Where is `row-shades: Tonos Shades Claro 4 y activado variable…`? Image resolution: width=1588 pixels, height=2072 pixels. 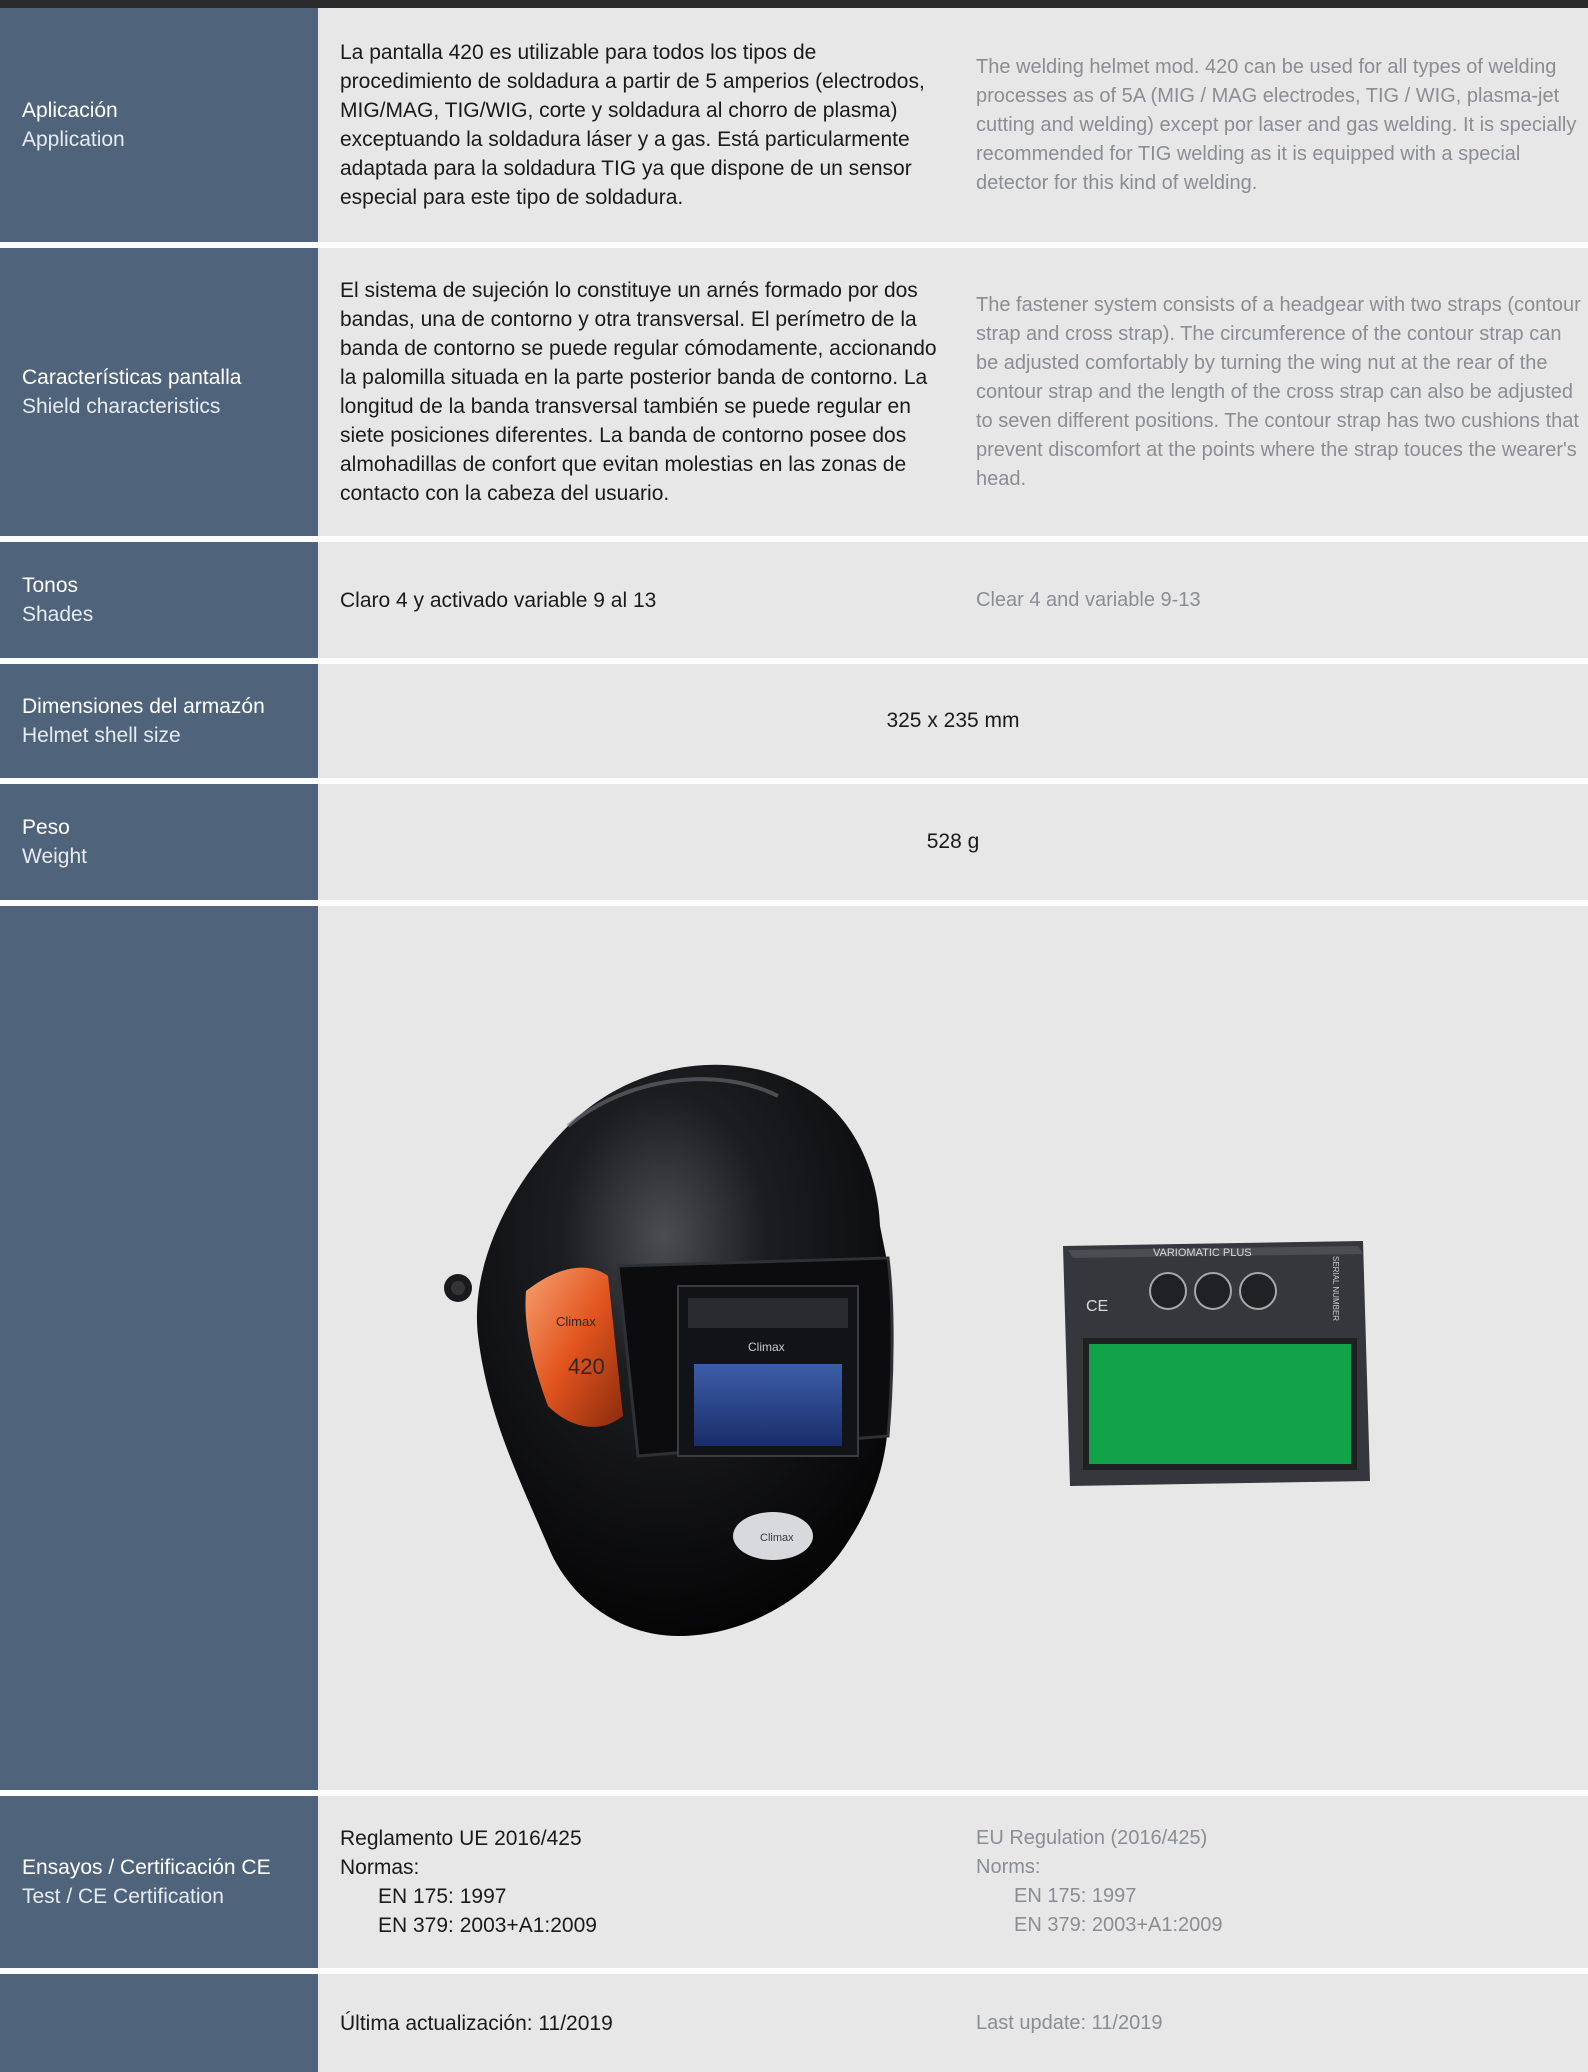 row-shades: Tonos Shades Claro 4 y activado variable… is located at coordinates (794, 600).